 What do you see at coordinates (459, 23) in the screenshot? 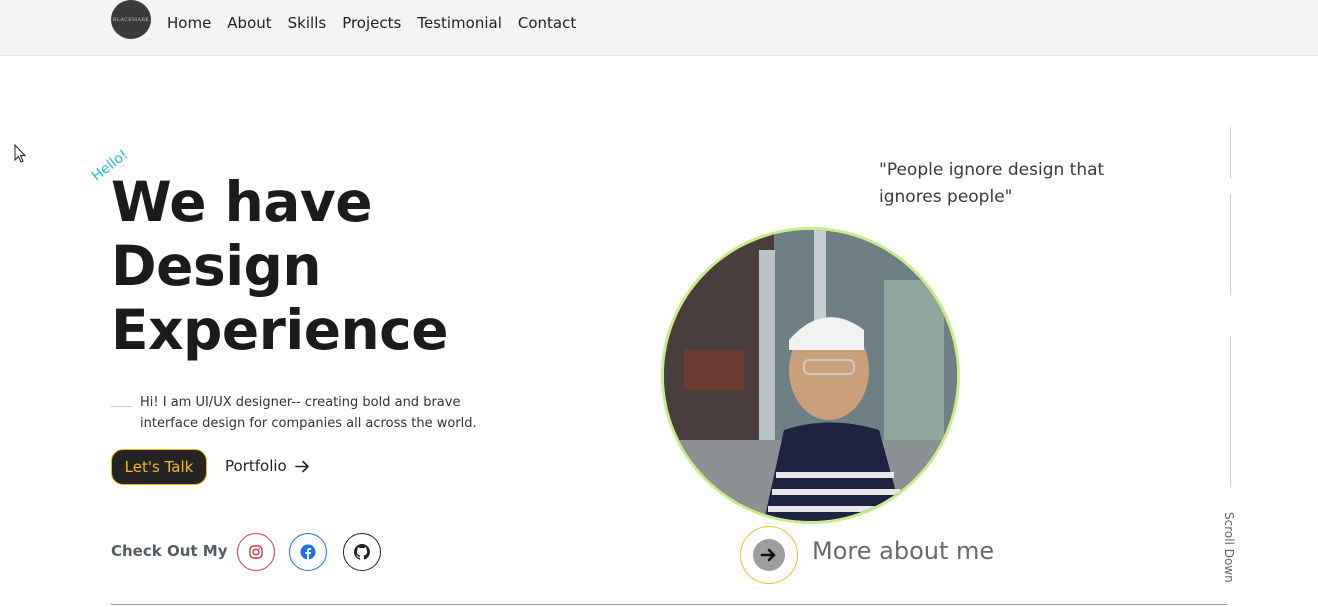
I see `nav-link-testimonial: Testimonial` at bounding box center [459, 23].